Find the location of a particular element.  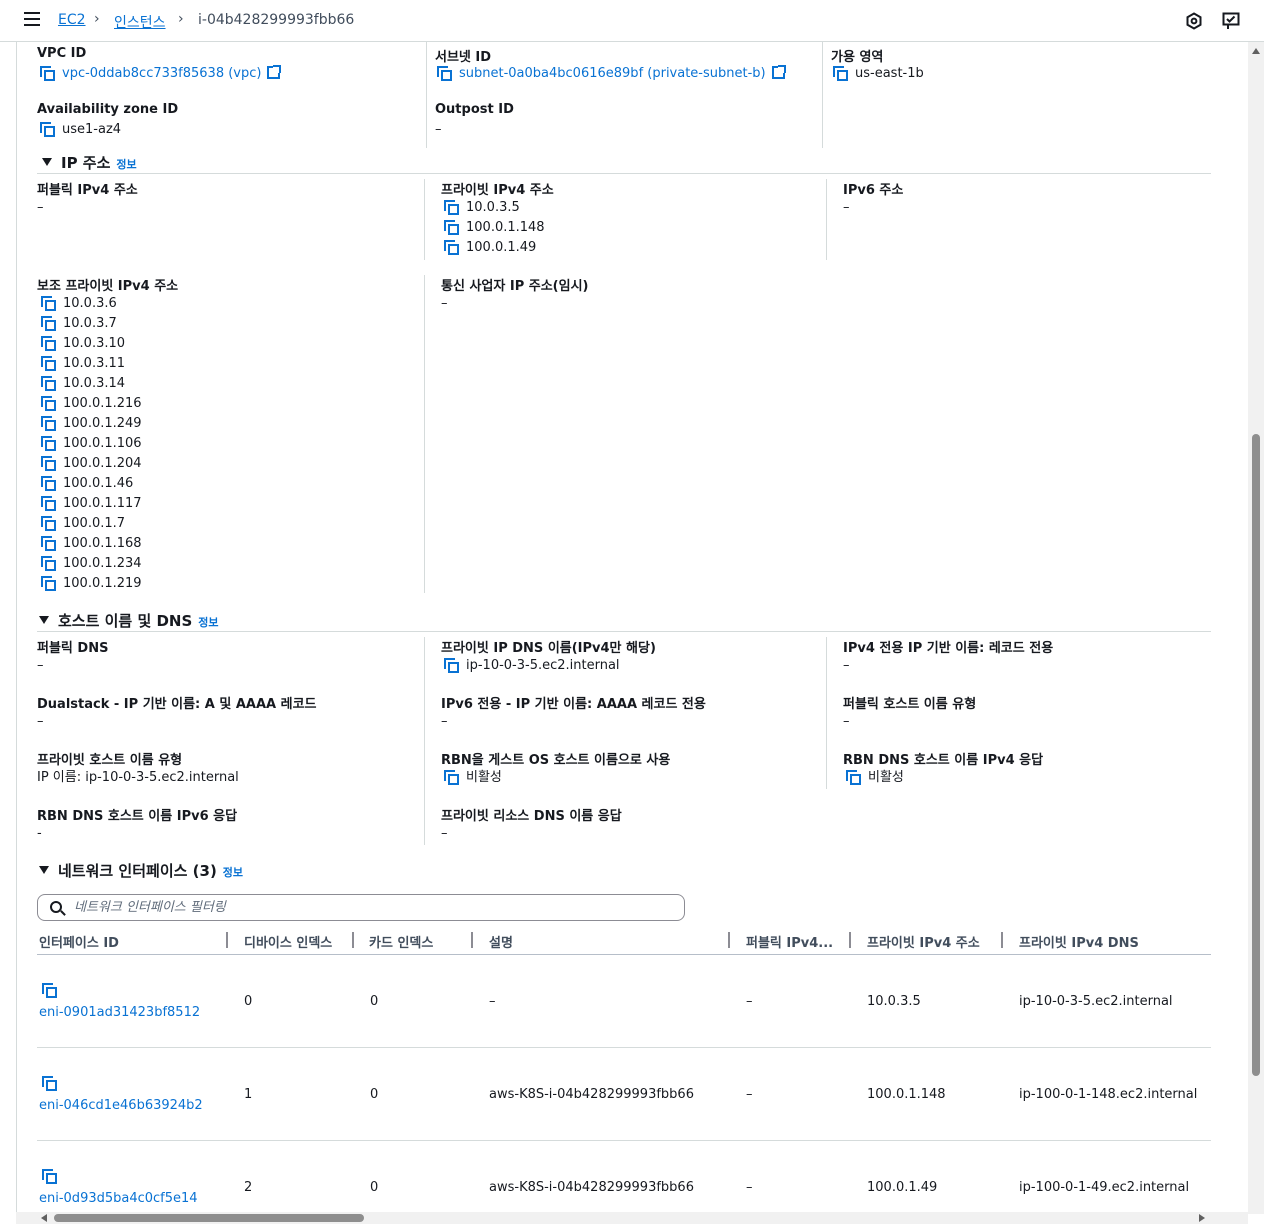

private-ipv4-label: 프라이빗 IPv4 주소 is located at coordinates (497, 190).